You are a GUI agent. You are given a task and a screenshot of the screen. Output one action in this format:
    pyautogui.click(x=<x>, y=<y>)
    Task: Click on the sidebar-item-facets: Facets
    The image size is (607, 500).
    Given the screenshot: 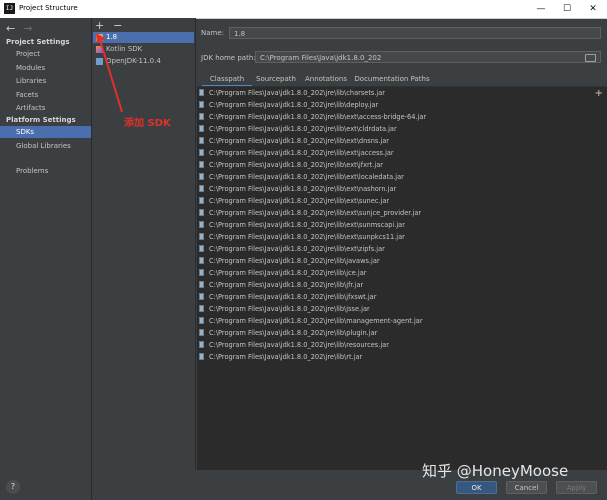 What is the action you would take?
    pyautogui.click(x=45, y=95)
    